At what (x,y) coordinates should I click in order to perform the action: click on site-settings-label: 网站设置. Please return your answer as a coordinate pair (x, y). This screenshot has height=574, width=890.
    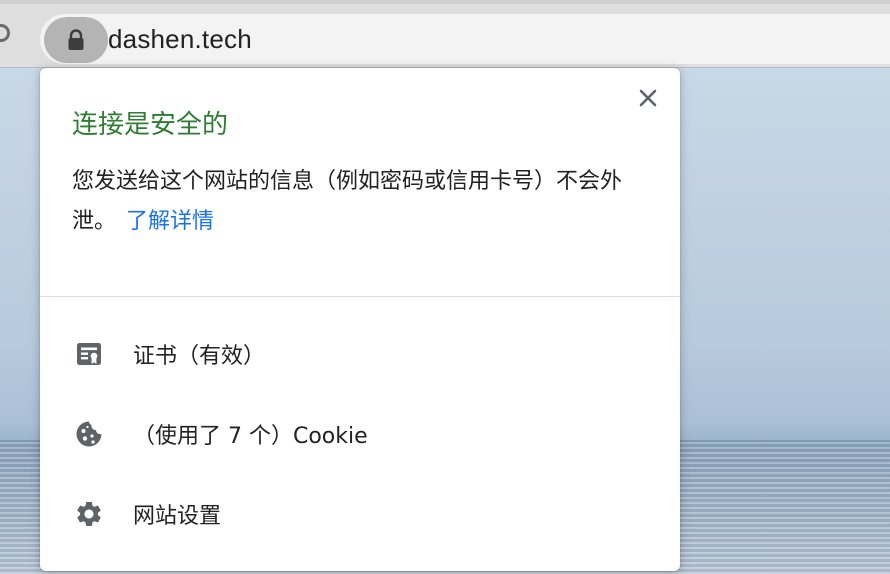
    Looking at the image, I should click on (177, 516).